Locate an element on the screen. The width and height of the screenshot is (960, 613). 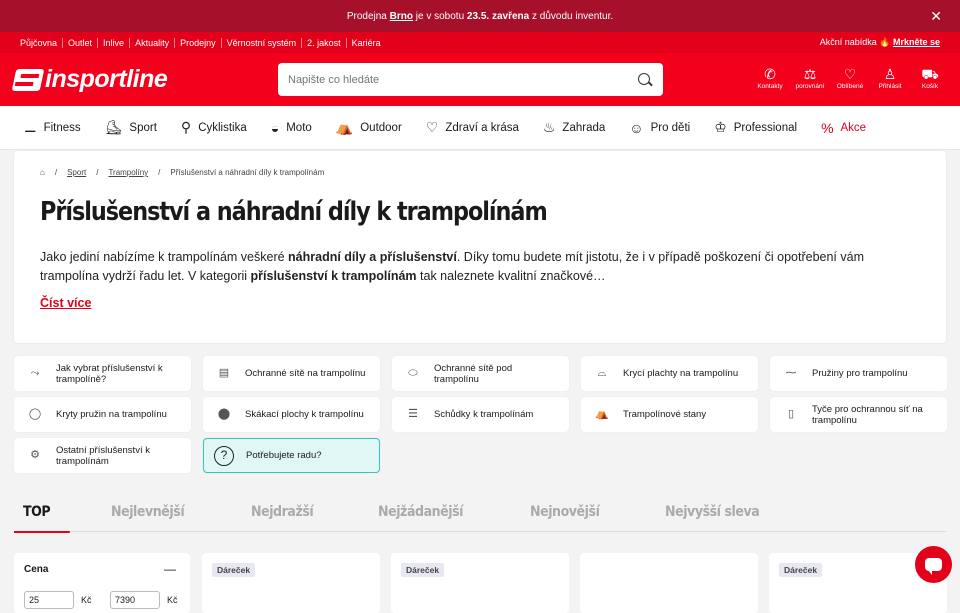
cart-icon: ⛟ is located at coordinates (930, 74).